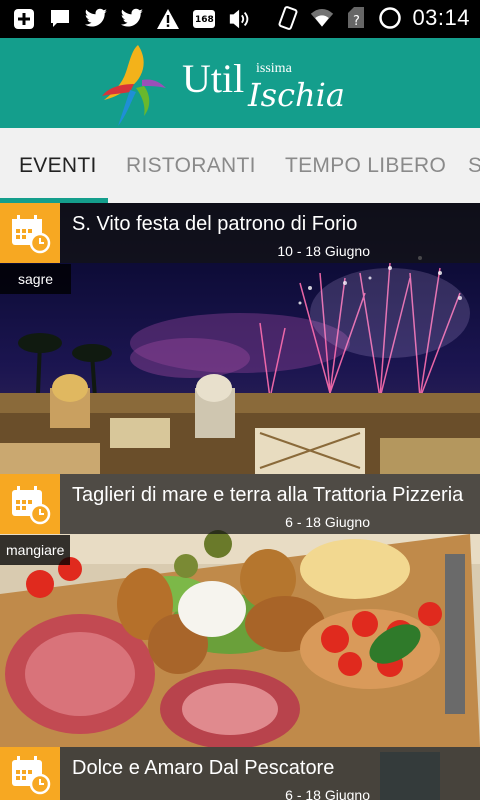 The width and height of the screenshot is (480, 800). What do you see at coordinates (274, 68) in the screenshot?
I see `logo-text-sup: issima` at bounding box center [274, 68].